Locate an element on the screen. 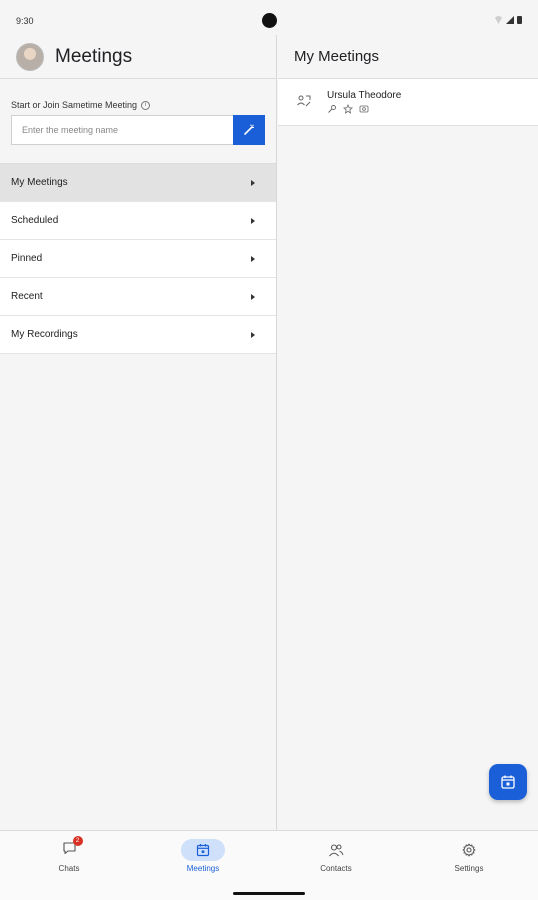 Image resolution: width=538 pixels, height=900 pixels. nav-item-pinned: Pinned is located at coordinates (138, 259).